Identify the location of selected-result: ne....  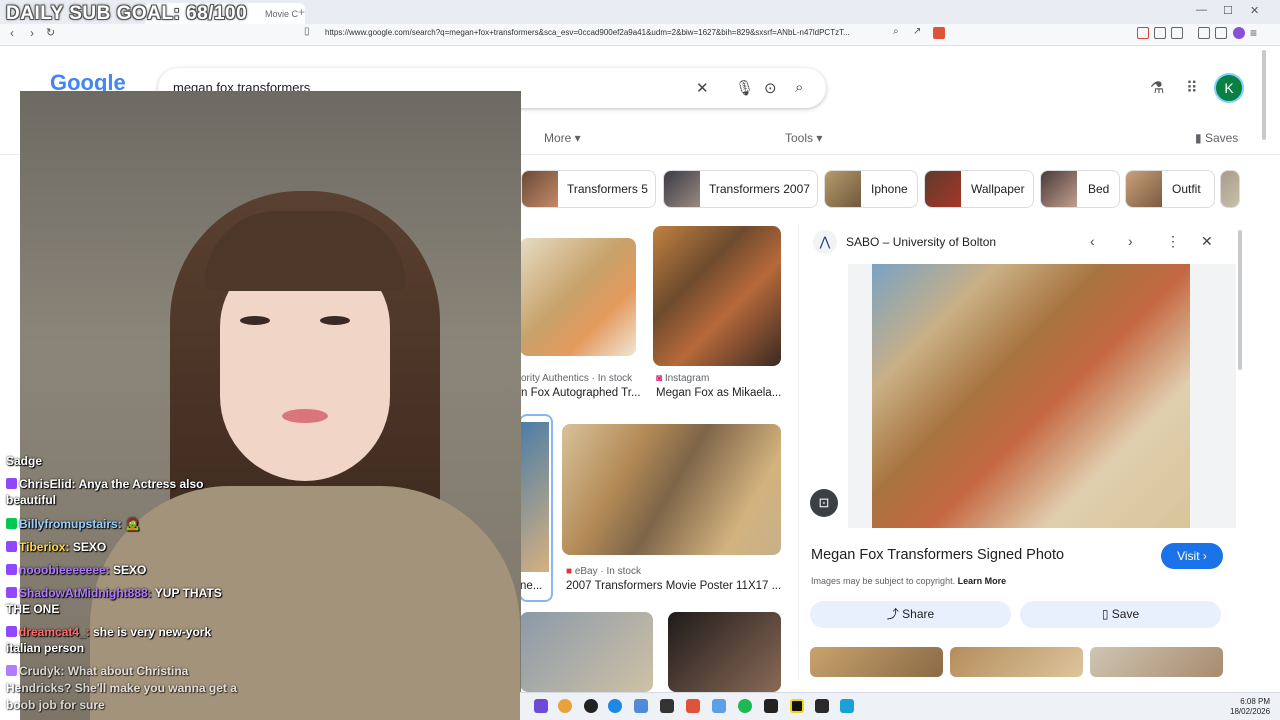
(536, 508).